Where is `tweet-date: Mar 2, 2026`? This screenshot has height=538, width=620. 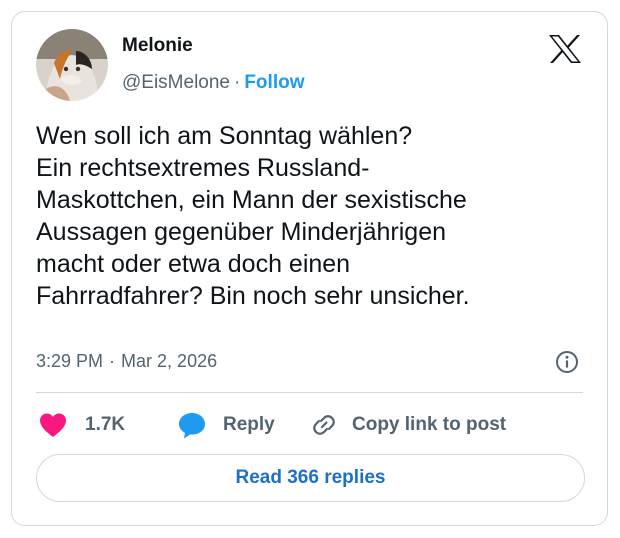 tweet-date: Mar 2, 2026 is located at coordinates (169, 361).